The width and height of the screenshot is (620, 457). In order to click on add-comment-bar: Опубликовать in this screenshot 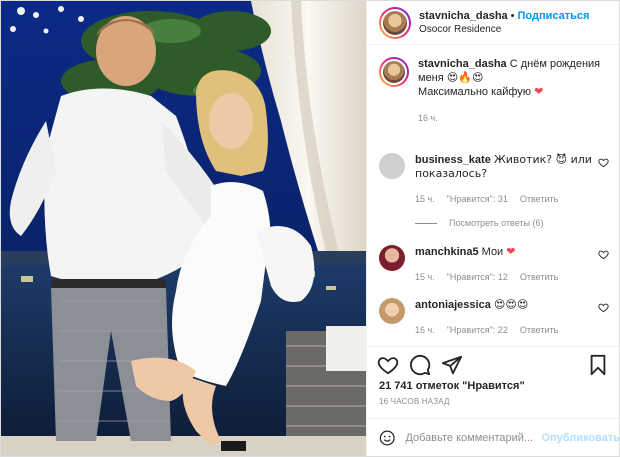, I will do `click(493, 437)`.